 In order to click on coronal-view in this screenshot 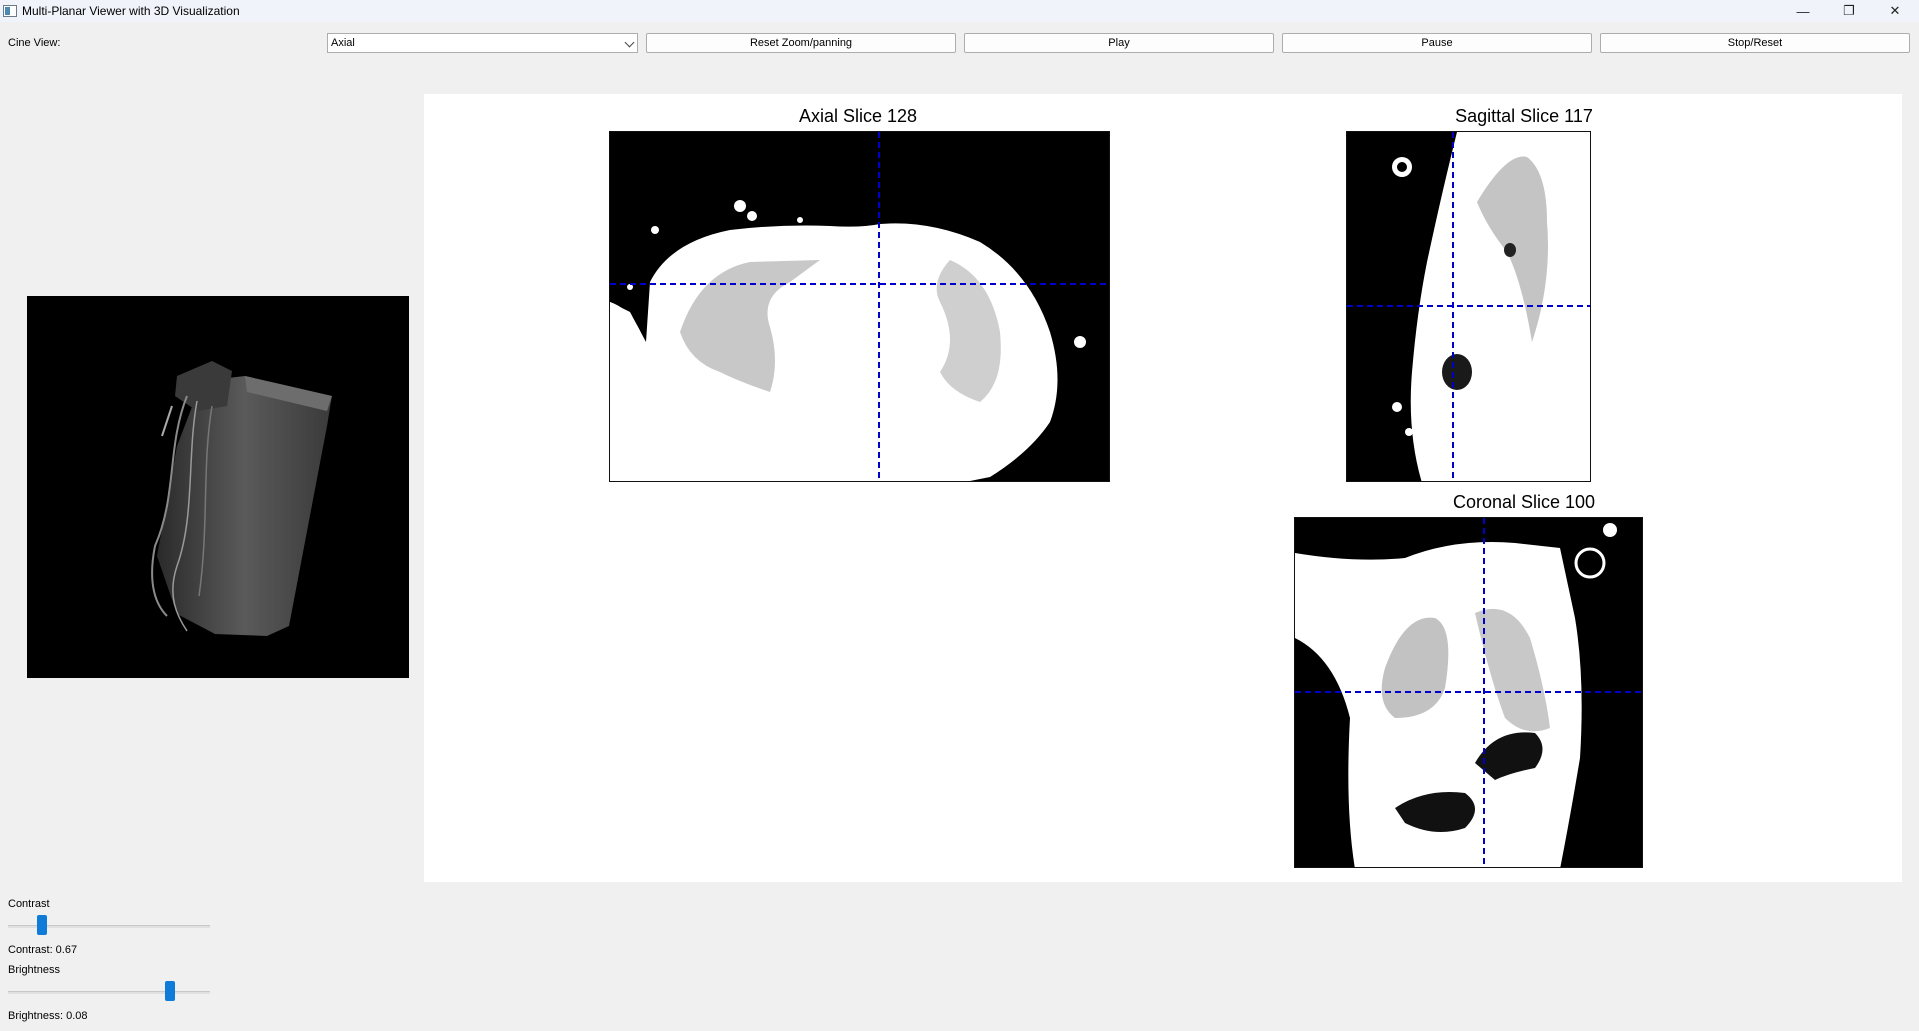, I will do `click(1468, 692)`.